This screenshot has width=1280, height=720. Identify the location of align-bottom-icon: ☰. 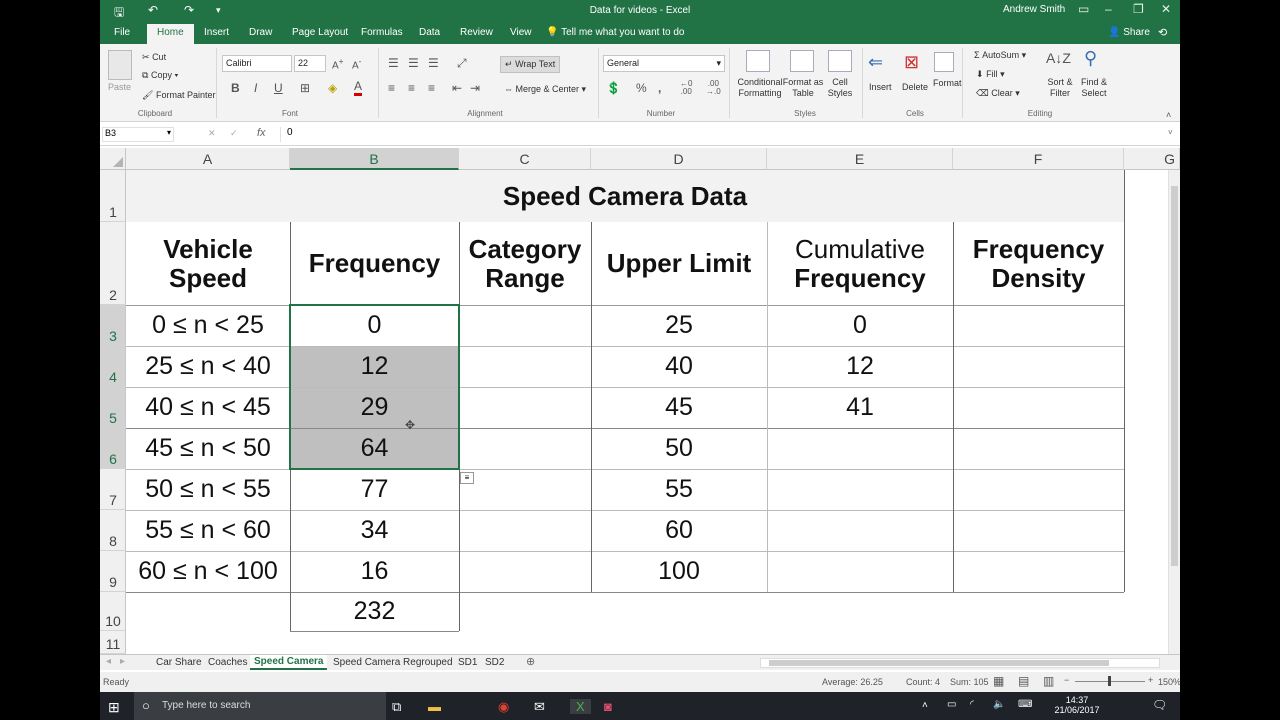
(433, 63).